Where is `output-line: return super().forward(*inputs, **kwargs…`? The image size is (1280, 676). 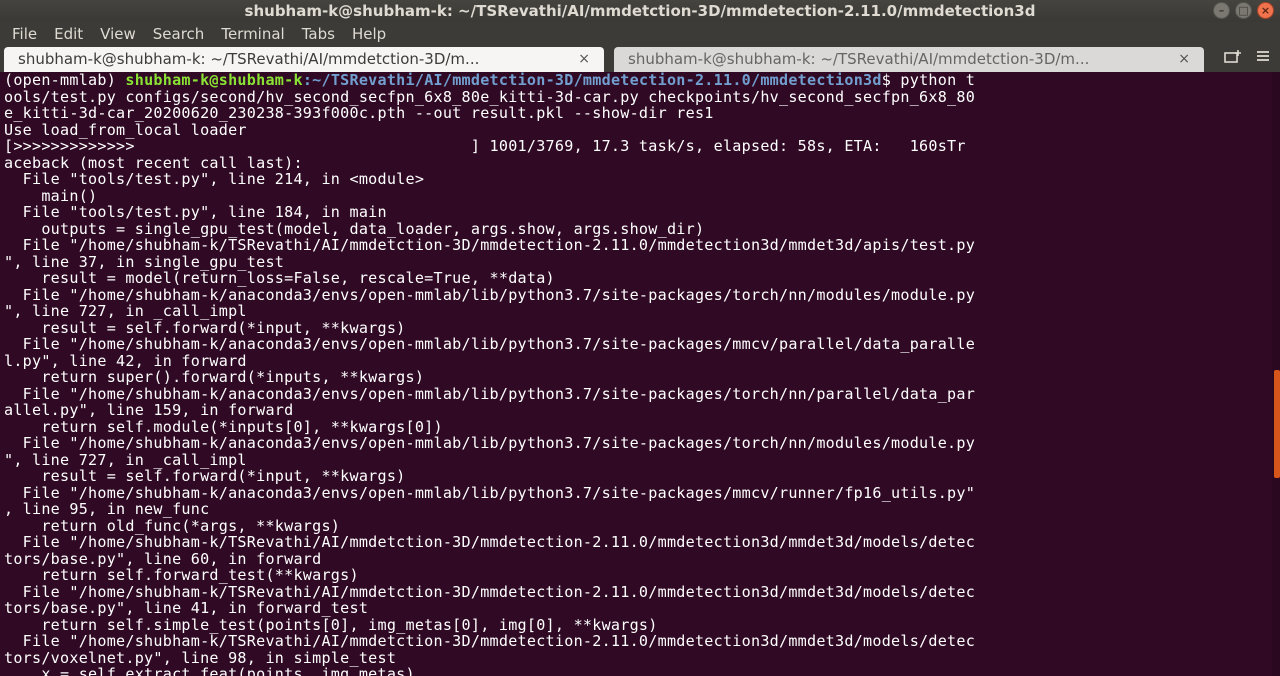
output-line: return super().forward(*inputs, **kwargs… is located at coordinates (214, 377).